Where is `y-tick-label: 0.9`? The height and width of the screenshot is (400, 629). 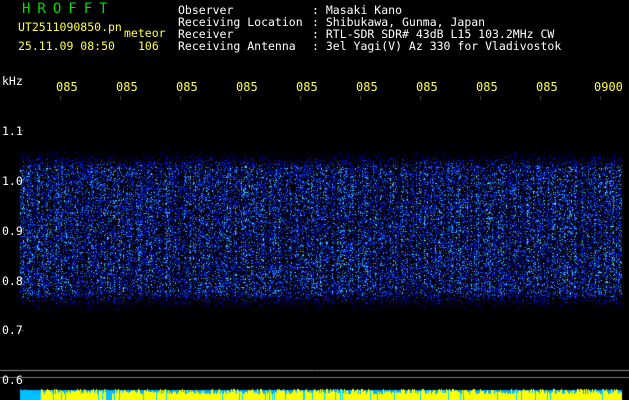 y-tick-label: 0.9 is located at coordinates (12, 231).